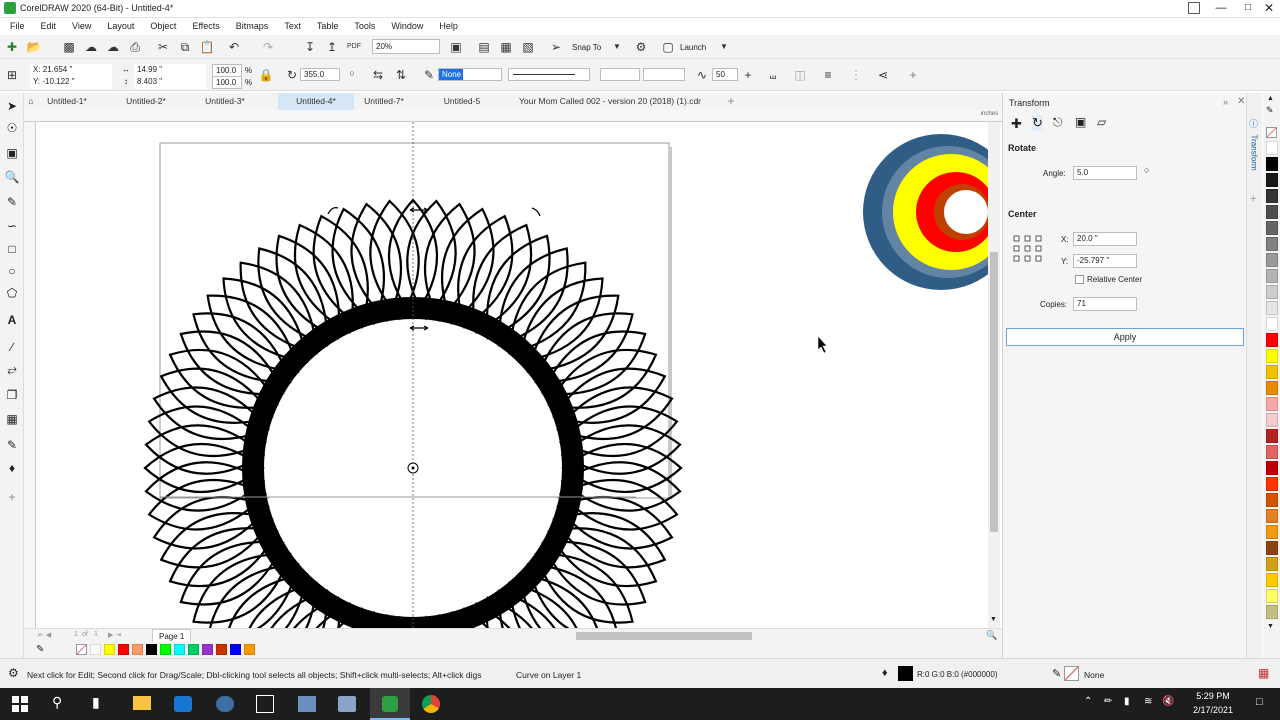  What do you see at coordinates (12, 468) in the screenshot?
I see `fill-tool-icon: ♦` at bounding box center [12, 468].